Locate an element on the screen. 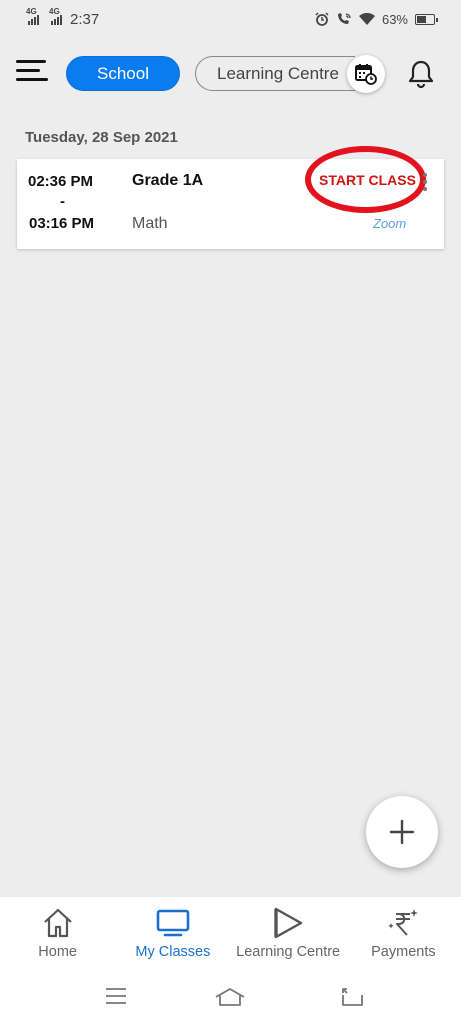 The image size is (461, 1024). tab-school: School is located at coordinates (123, 73).